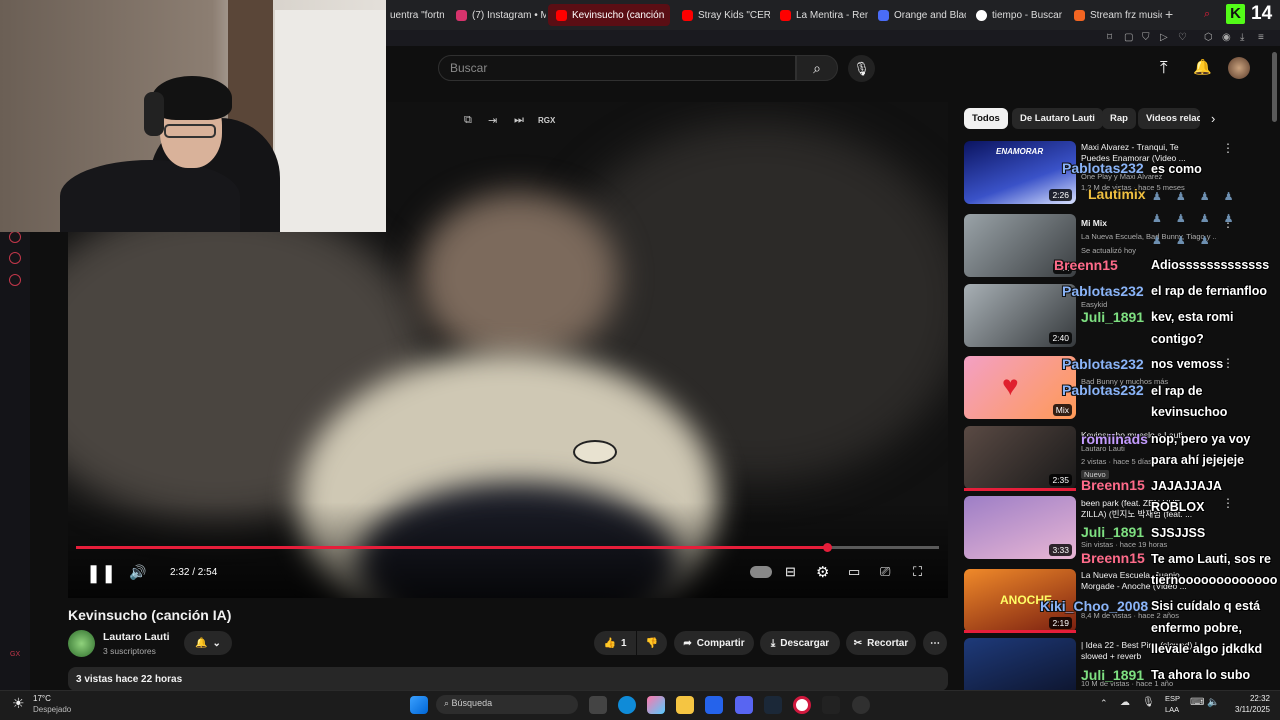 Image resolution: width=1280 pixels, height=720 pixels. Describe the element at coordinates (42, 698) in the screenshot. I see `weather-temp: 17°C` at that location.